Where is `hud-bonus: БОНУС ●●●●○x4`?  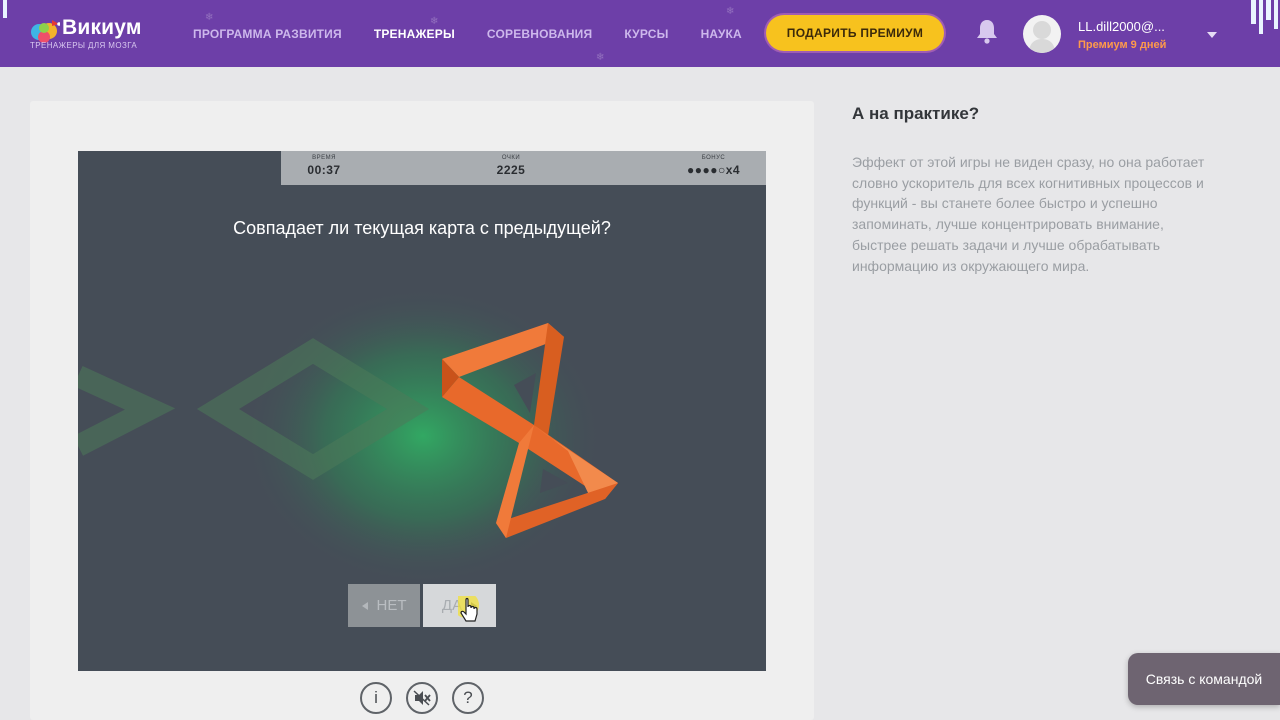
hud-bonus: БОНУС ●●●●○x4 is located at coordinates (713, 164).